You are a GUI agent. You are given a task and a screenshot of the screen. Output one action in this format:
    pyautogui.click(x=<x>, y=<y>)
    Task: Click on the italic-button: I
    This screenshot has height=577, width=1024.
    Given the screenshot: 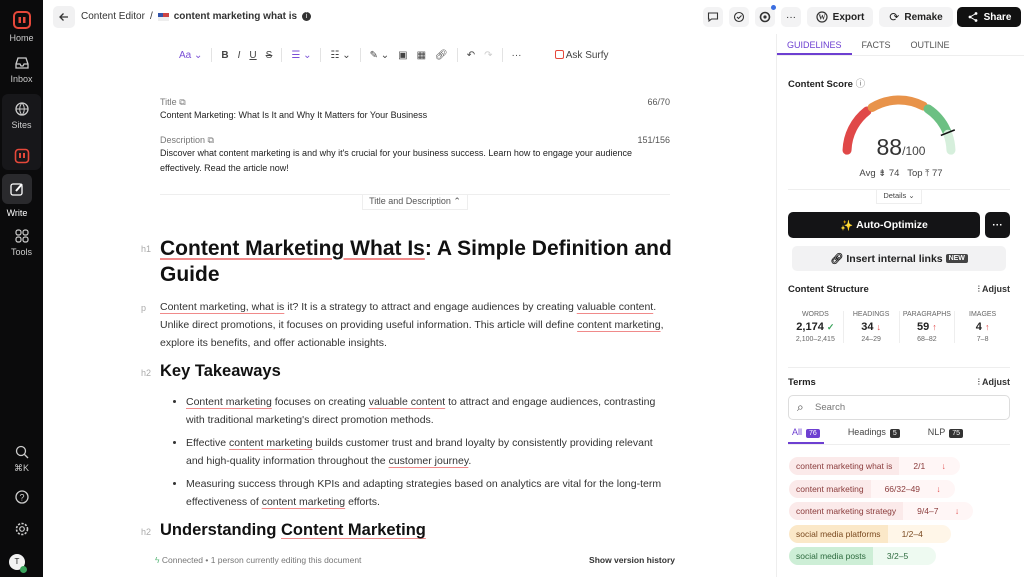 What is the action you would take?
    pyautogui.click(x=239, y=55)
    